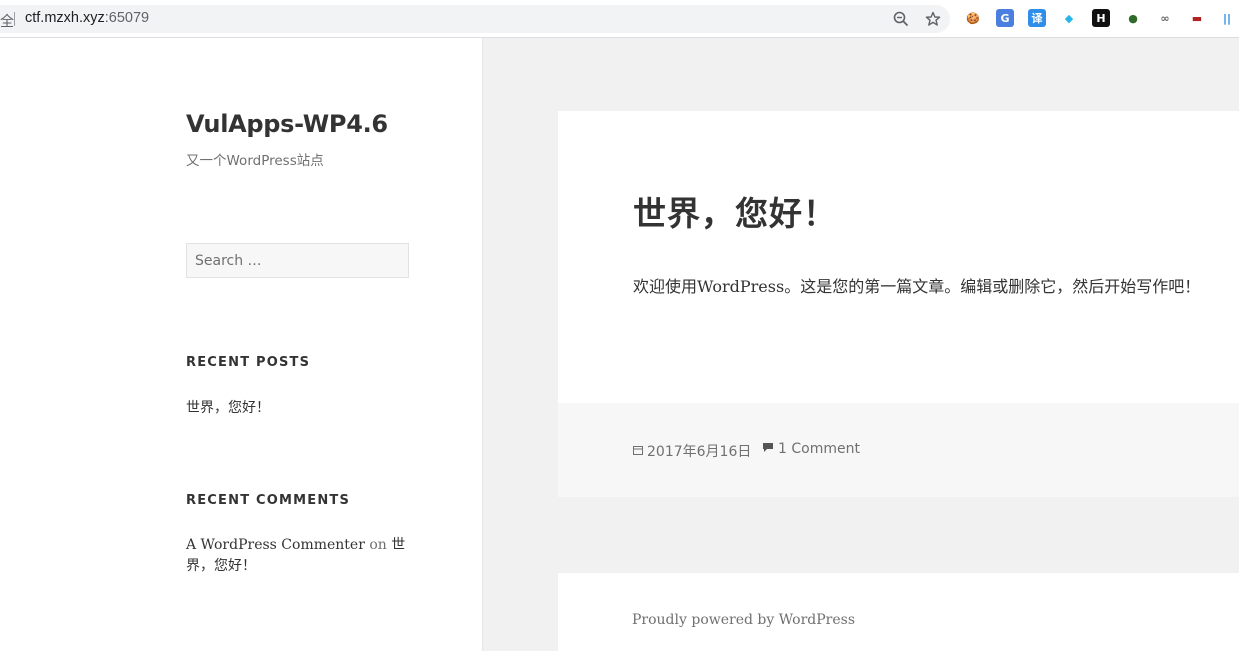  What do you see at coordinates (735, 211) in the screenshot?
I see `post-title: 世界，您好！` at bounding box center [735, 211].